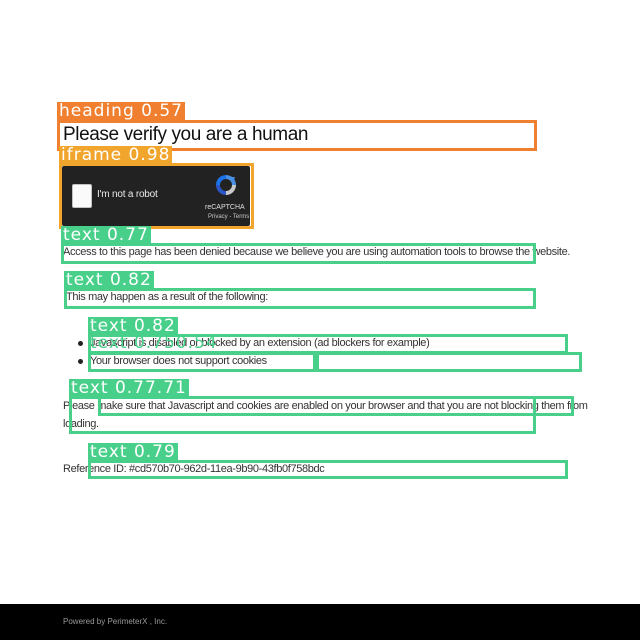 The width and height of the screenshot is (640, 640). What do you see at coordinates (133, 452) in the screenshot?
I see `text-detection-label: text 0.79` at bounding box center [133, 452].